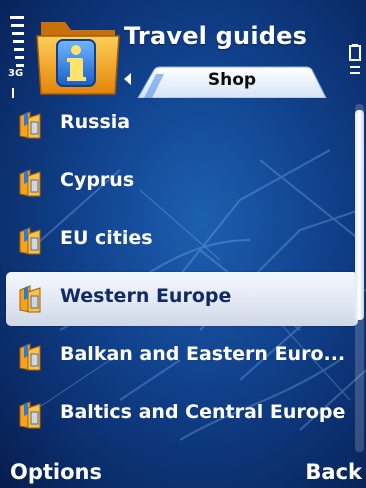 This screenshot has height=488, width=366. I want to click on tab-shop-label: Shop, so click(232, 80).